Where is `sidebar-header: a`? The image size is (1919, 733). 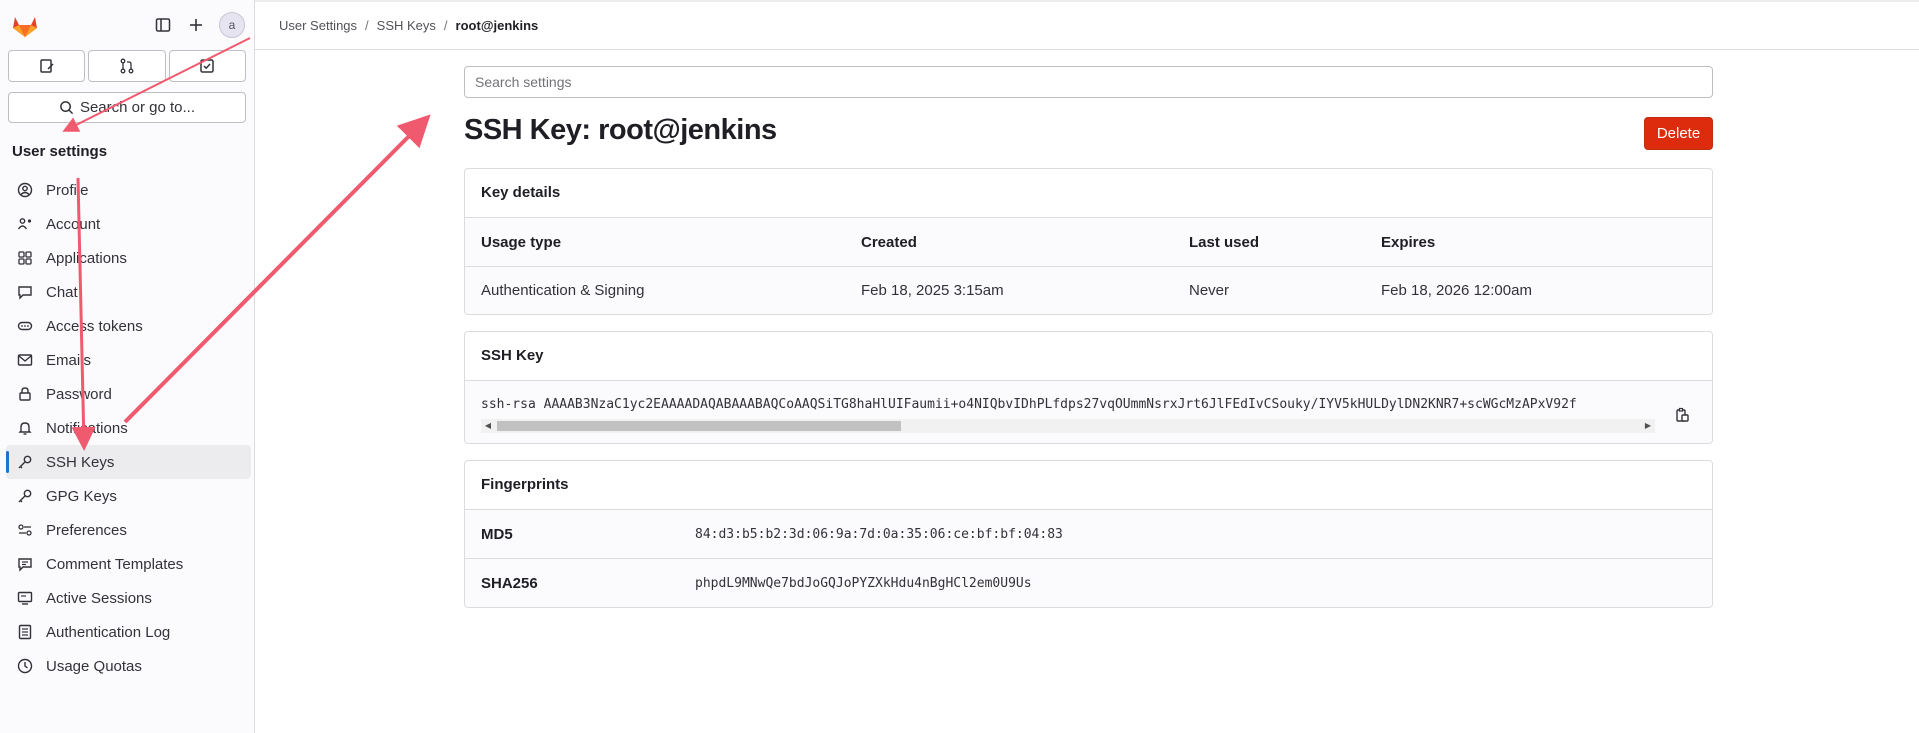 sidebar-header: a is located at coordinates (127, 25).